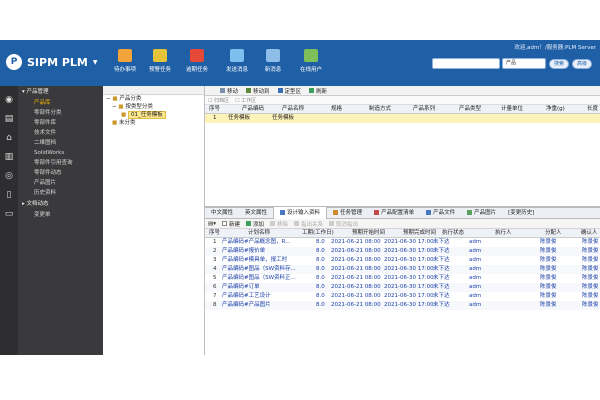 The height and width of the screenshot is (400, 600). I want to click on new-icon, so click(224, 223).